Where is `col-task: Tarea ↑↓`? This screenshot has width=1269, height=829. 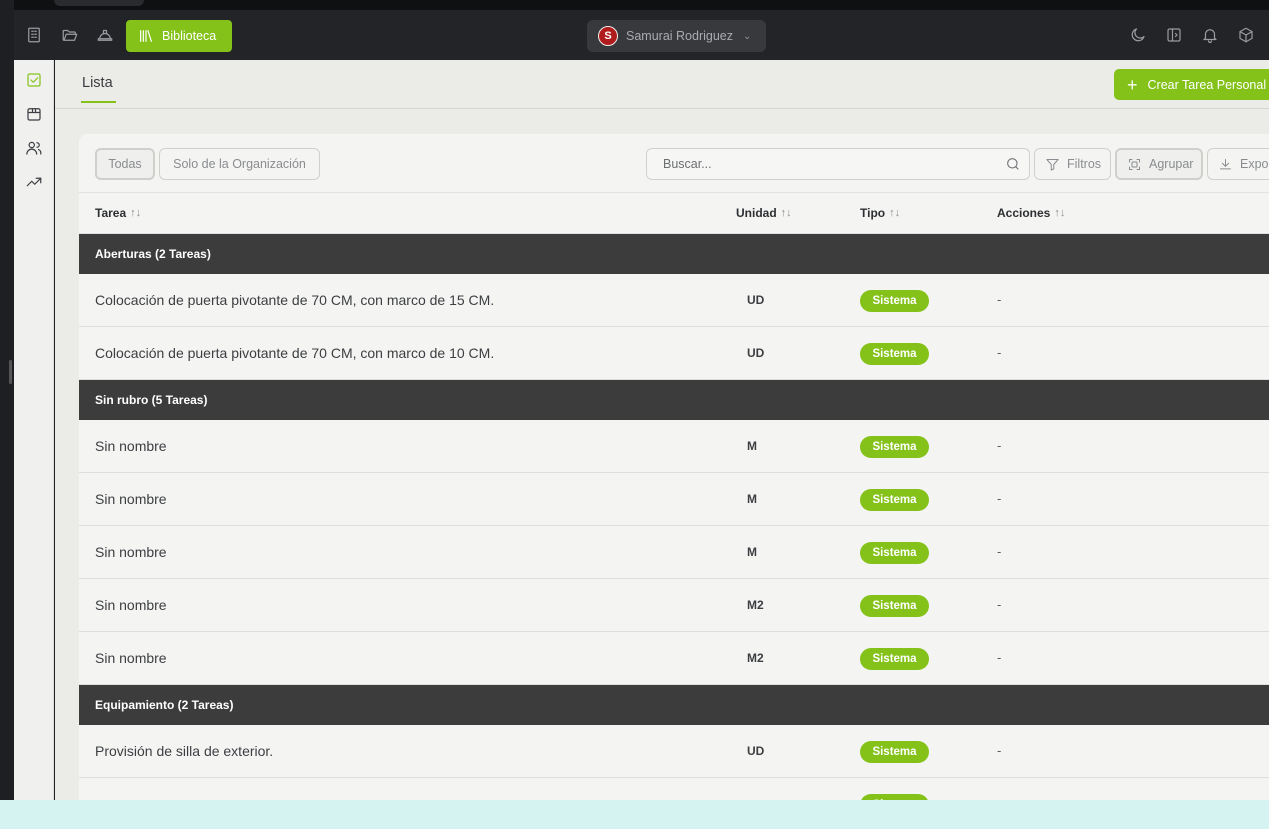 col-task: Tarea ↑↓ is located at coordinates (118, 213).